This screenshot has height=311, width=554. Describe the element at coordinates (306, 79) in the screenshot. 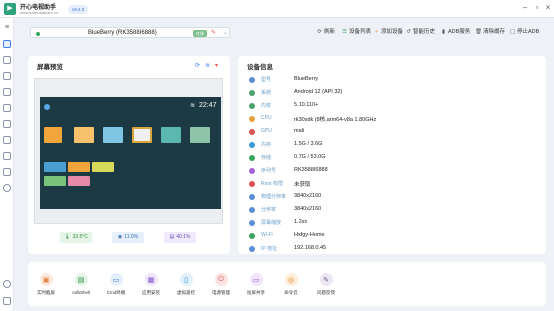

I see `info-value: BlueBerry` at that location.